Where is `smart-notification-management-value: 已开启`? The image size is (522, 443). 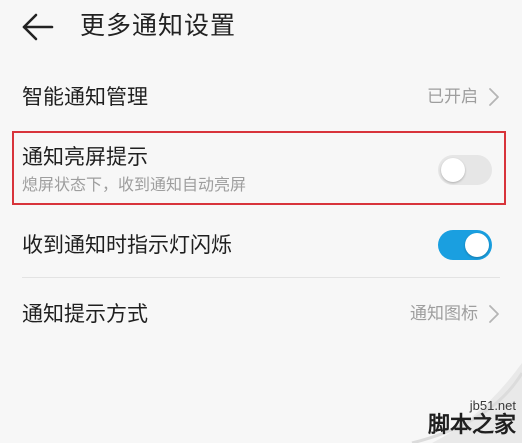 smart-notification-management-value: 已开启 is located at coordinates (452, 97).